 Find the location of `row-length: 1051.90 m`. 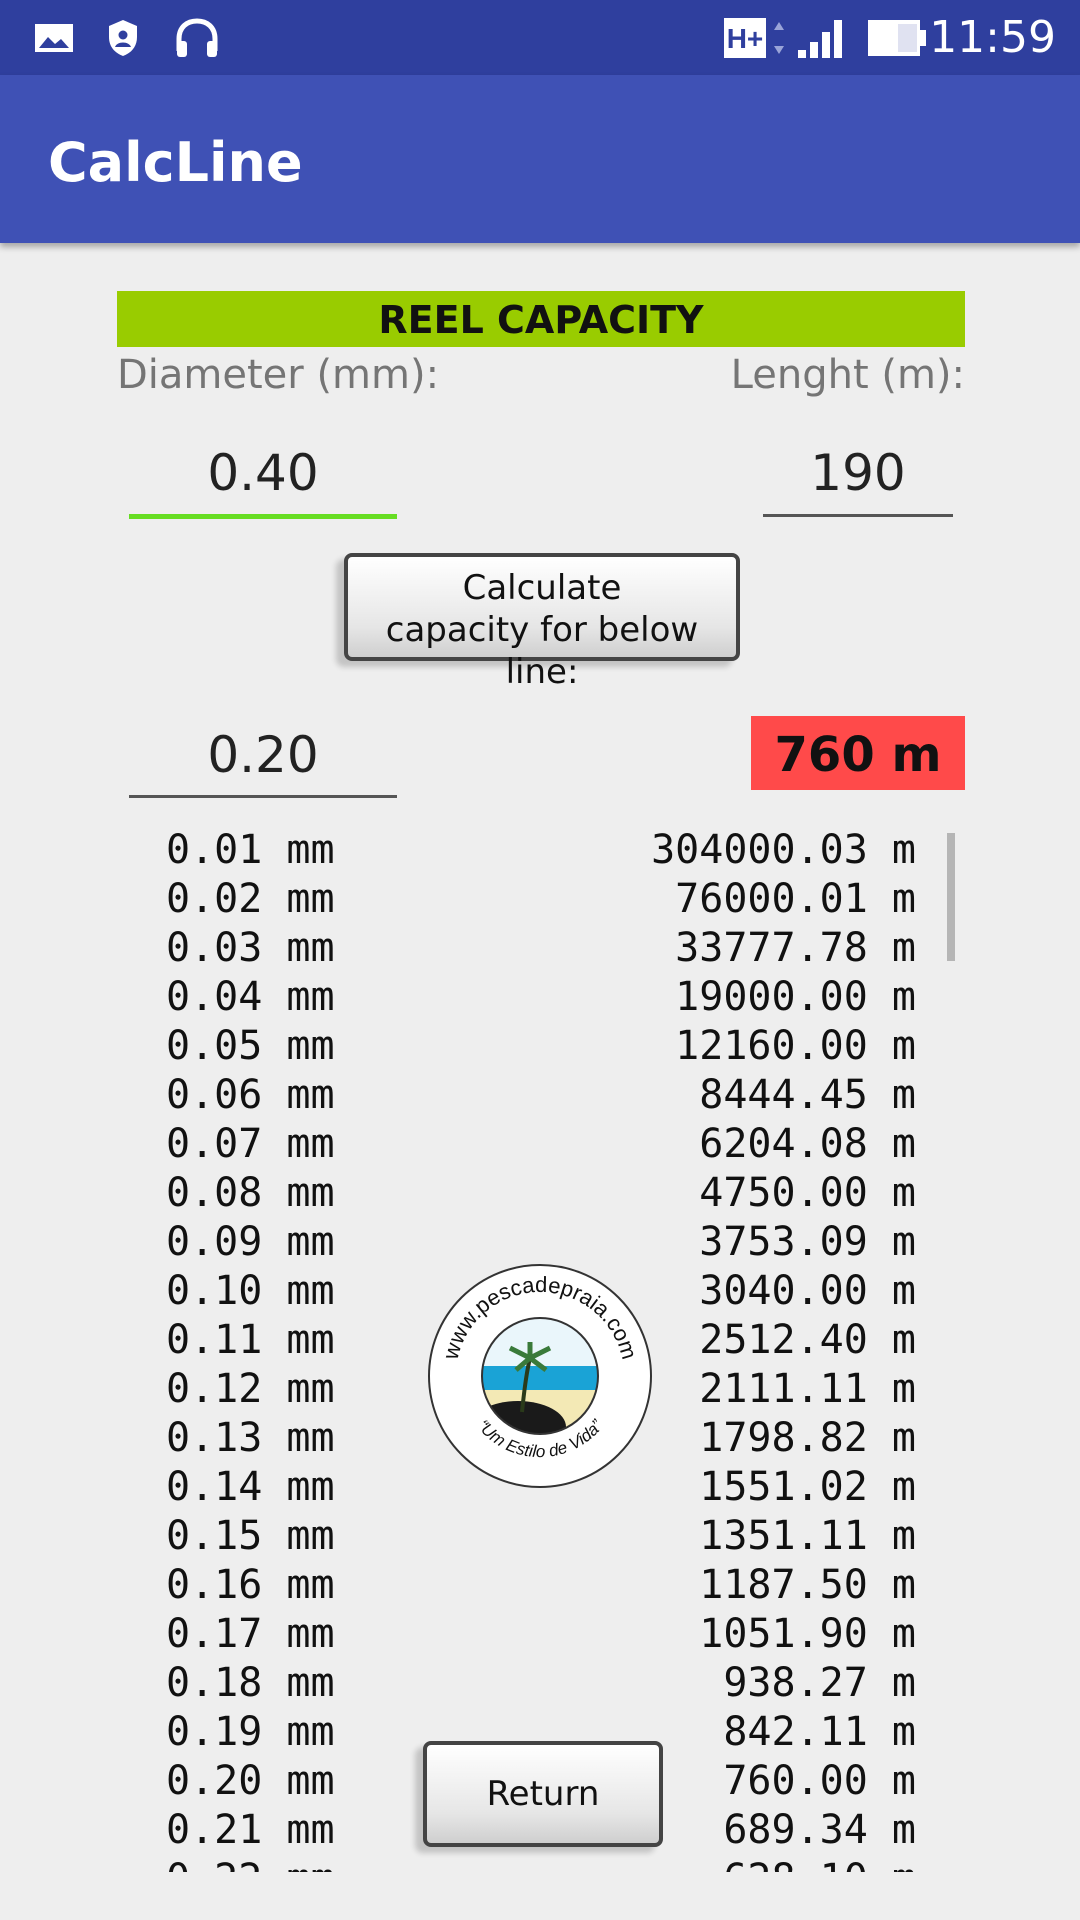

row-length: 1051.90 m is located at coordinates (807, 1634).